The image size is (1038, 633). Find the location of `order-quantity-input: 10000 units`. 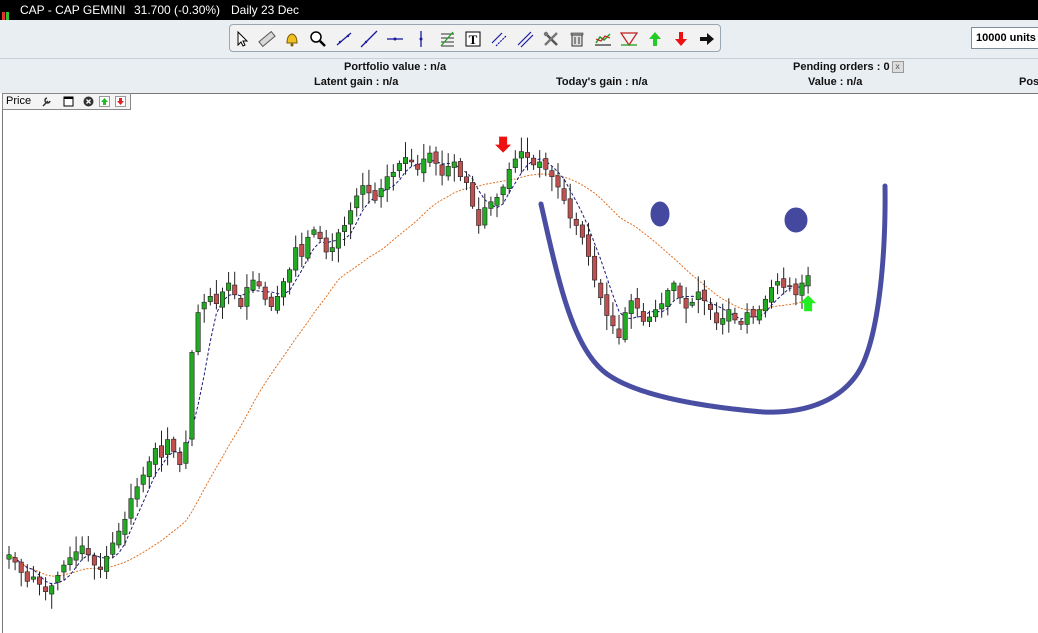

order-quantity-input: 10000 units is located at coordinates (1004, 38).